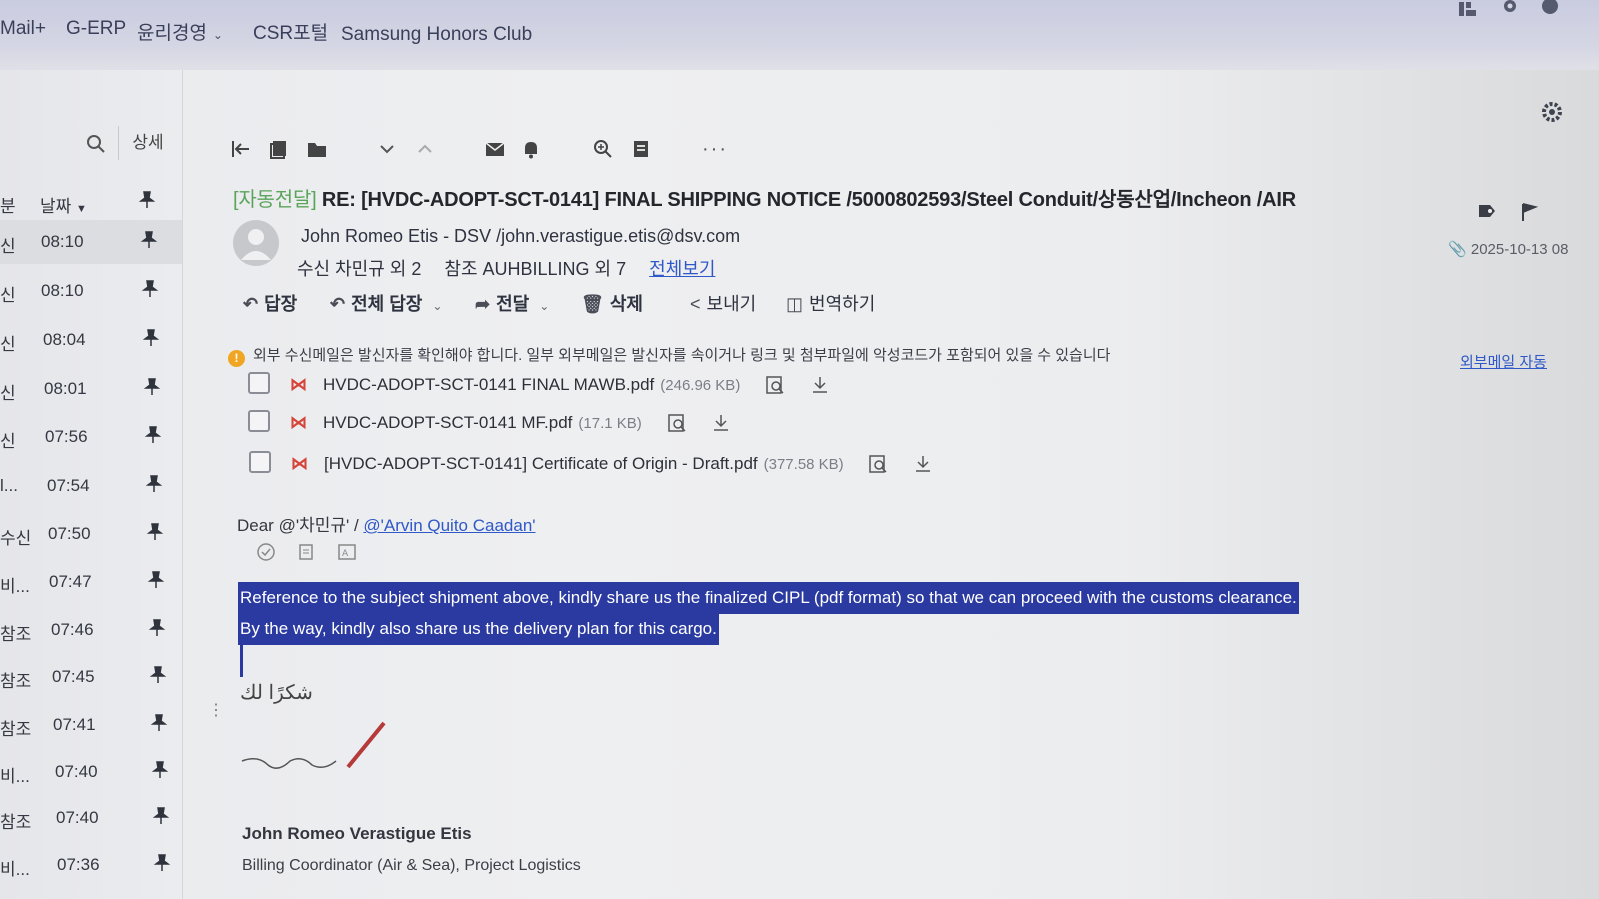 The height and width of the screenshot is (899, 1599). I want to click on zoom-in-icon, so click(603, 149).